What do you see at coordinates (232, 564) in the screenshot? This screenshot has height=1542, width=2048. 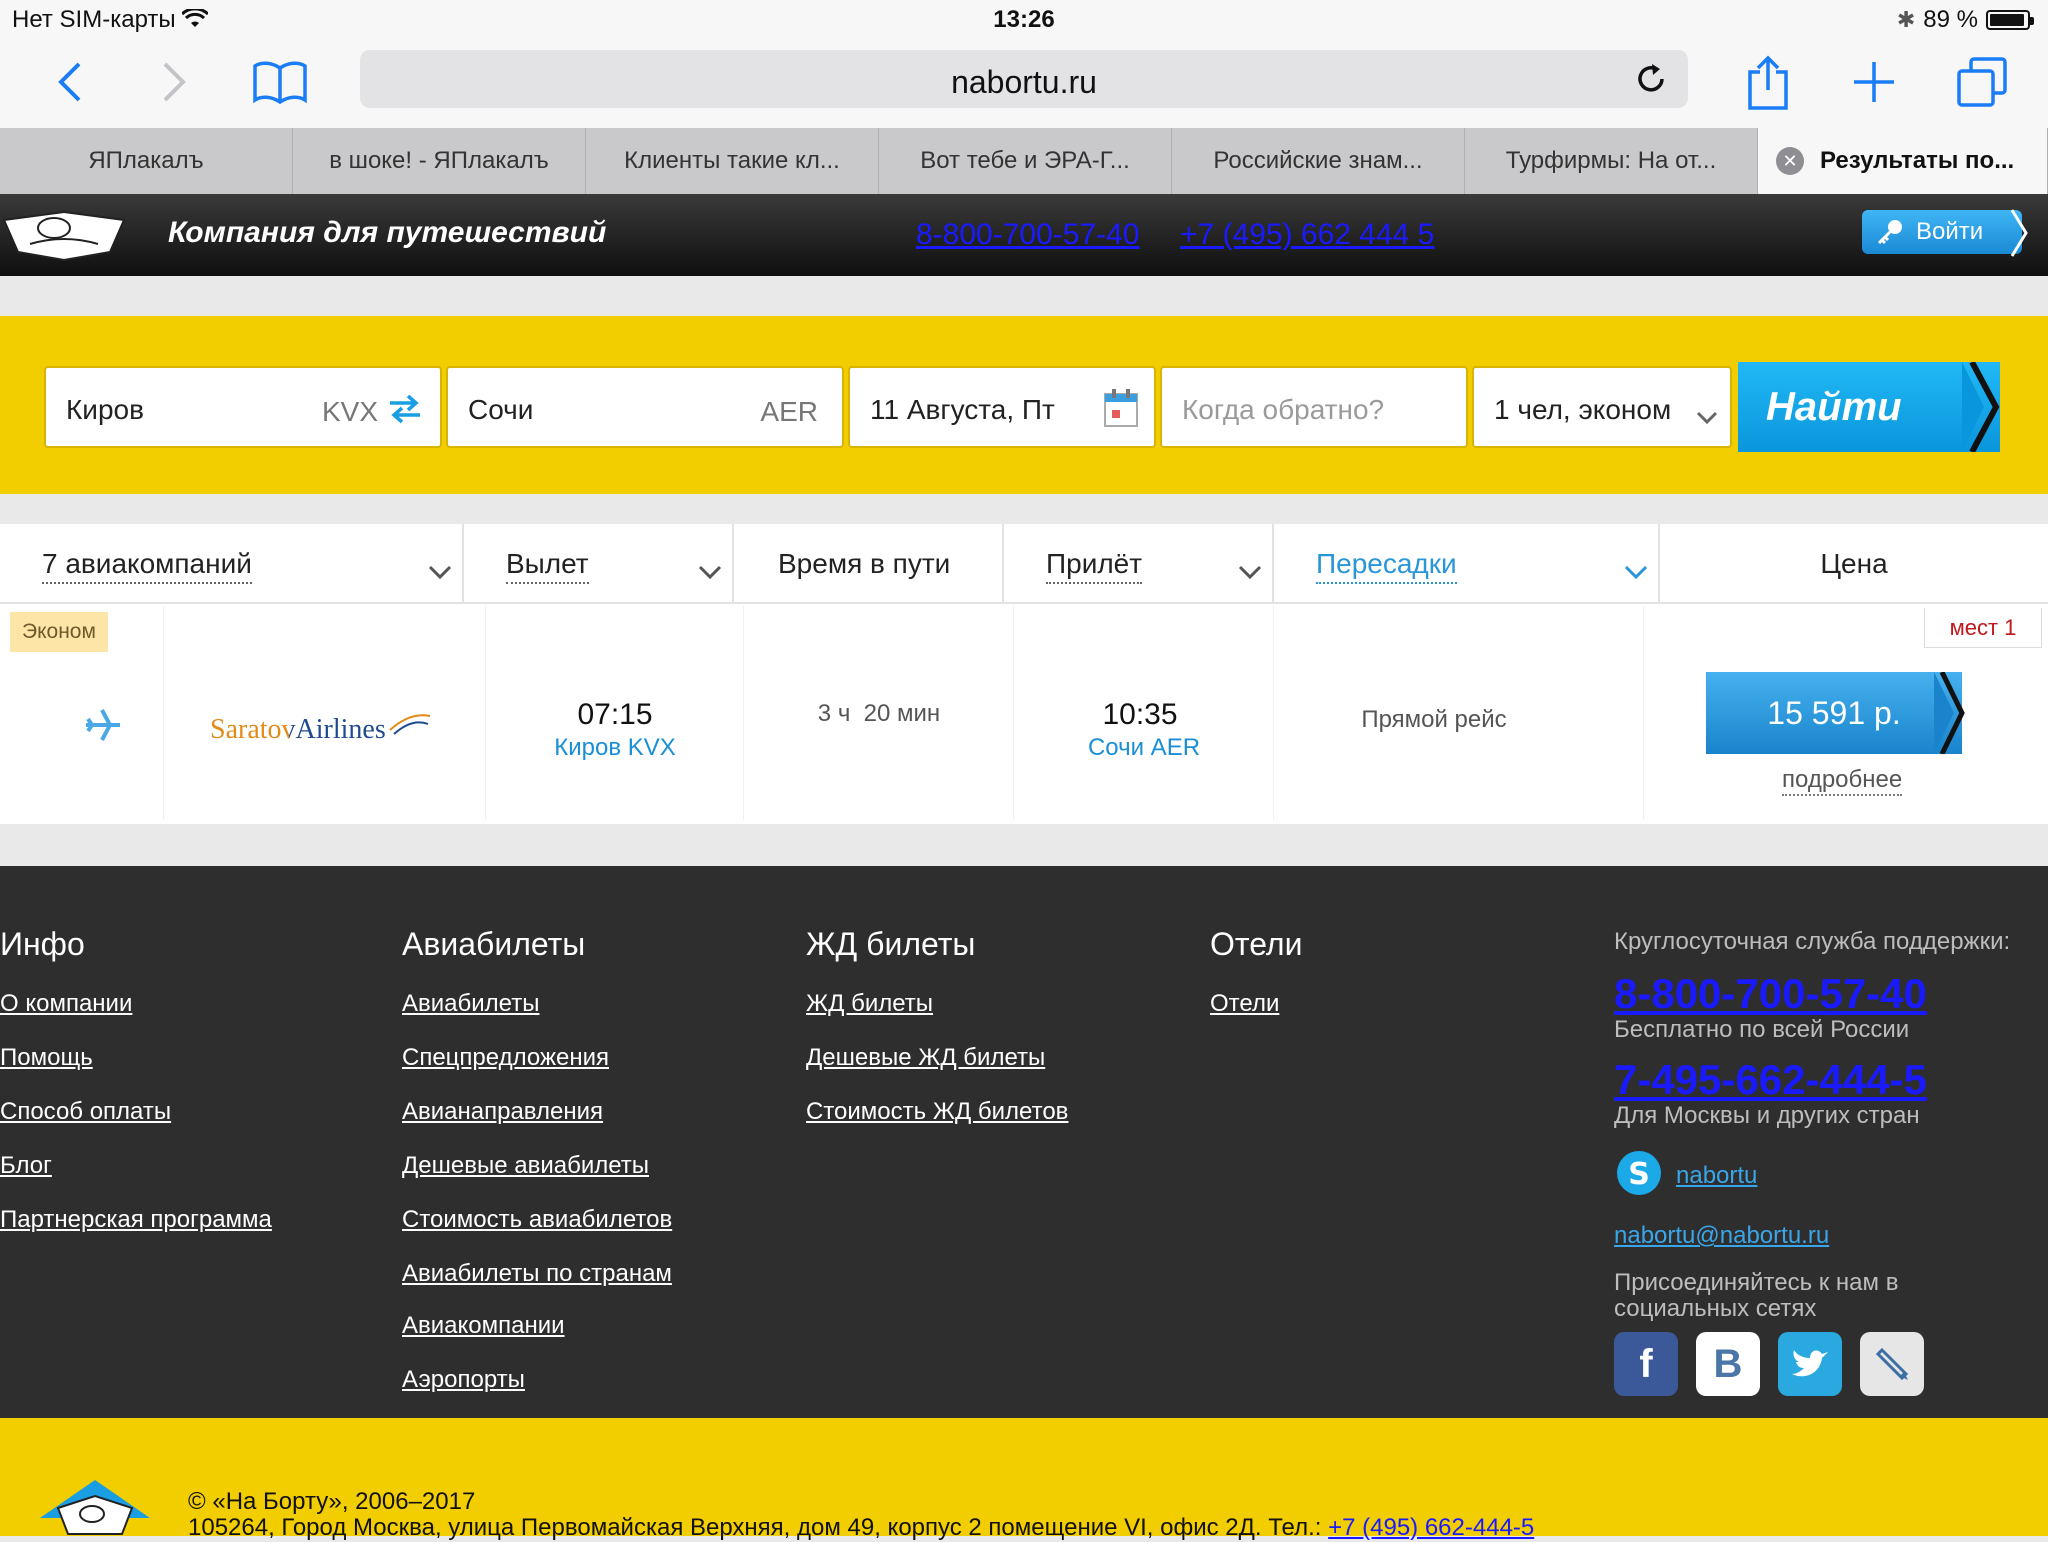 I see `filter-airlines: 7 авиакомпаний` at bounding box center [232, 564].